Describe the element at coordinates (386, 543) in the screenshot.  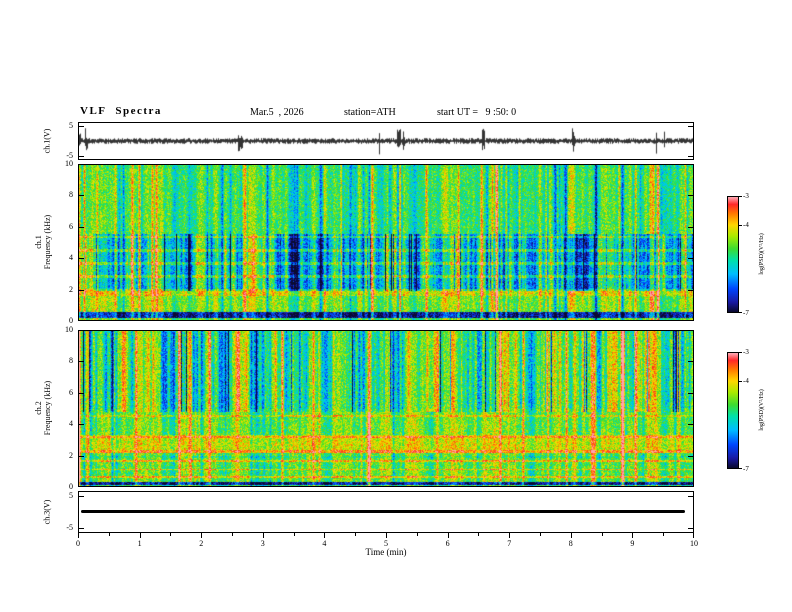
I see `x-tick-label: 5` at that location.